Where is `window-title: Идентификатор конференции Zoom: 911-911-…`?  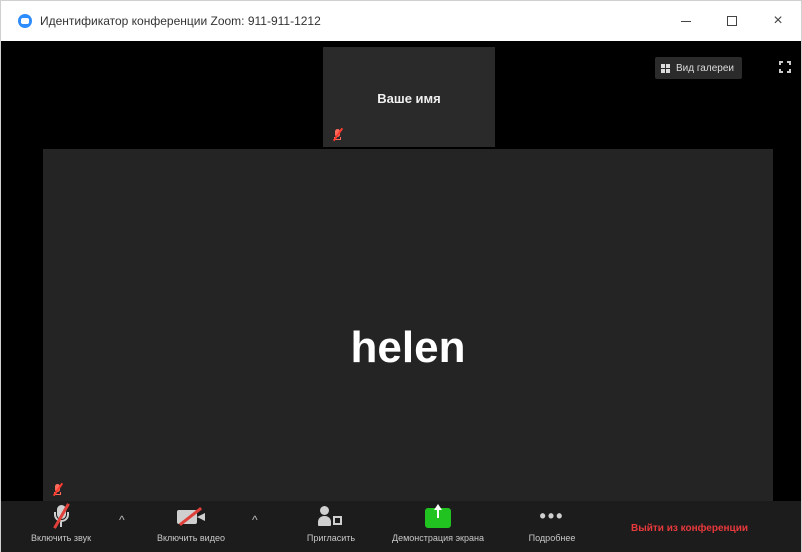
window-title: Идентификатор конференции Zoom: 911-911-… is located at coordinates (180, 21).